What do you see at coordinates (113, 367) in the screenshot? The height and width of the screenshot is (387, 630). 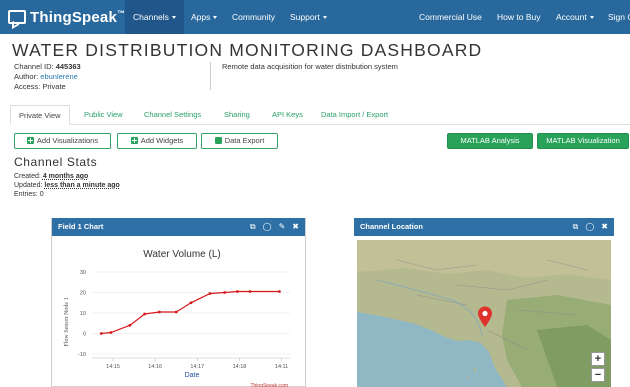 I see `x-tick-label-0: 14:15` at bounding box center [113, 367].